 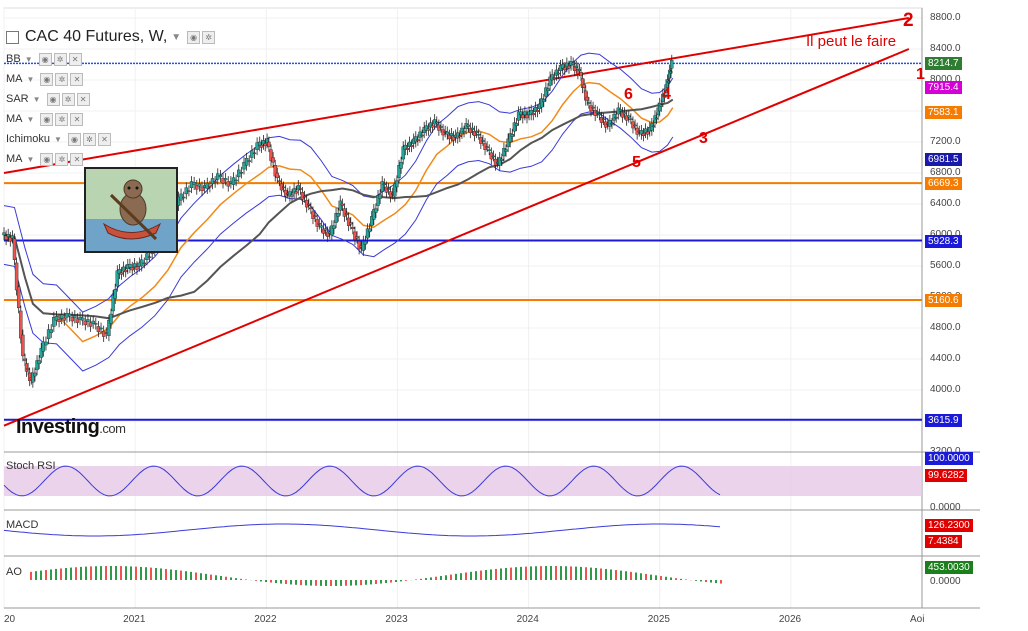 What do you see at coordinates (920, 74) in the screenshot?
I see `annotation-1: 1` at bounding box center [920, 74].